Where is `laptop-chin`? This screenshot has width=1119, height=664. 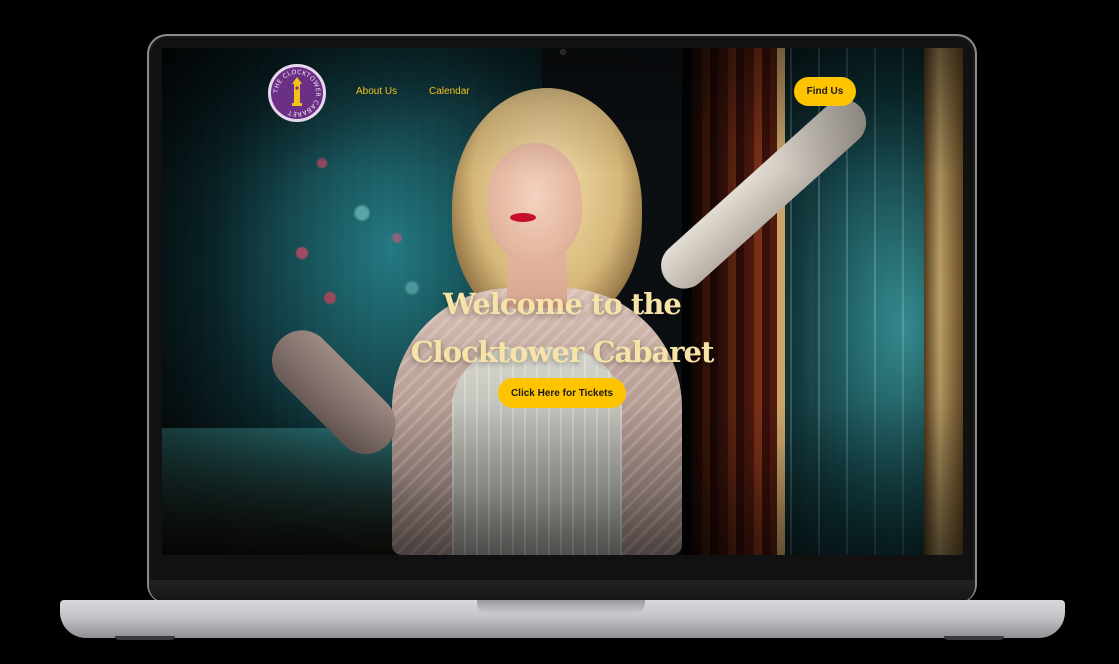
laptop-chin is located at coordinates (562, 591).